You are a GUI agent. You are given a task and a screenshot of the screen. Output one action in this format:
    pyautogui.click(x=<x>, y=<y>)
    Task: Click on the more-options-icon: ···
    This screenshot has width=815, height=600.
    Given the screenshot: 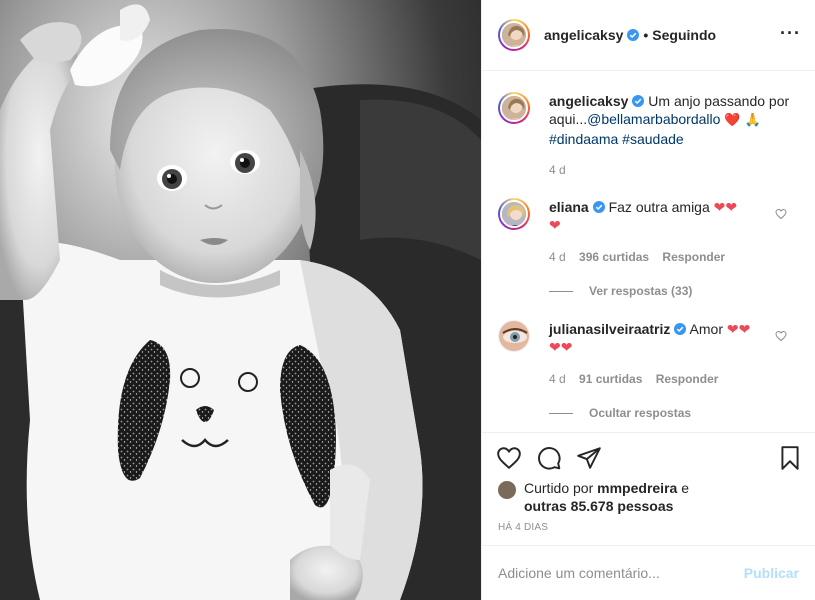 What is the action you would take?
    pyautogui.click(x=790, y=33)
    